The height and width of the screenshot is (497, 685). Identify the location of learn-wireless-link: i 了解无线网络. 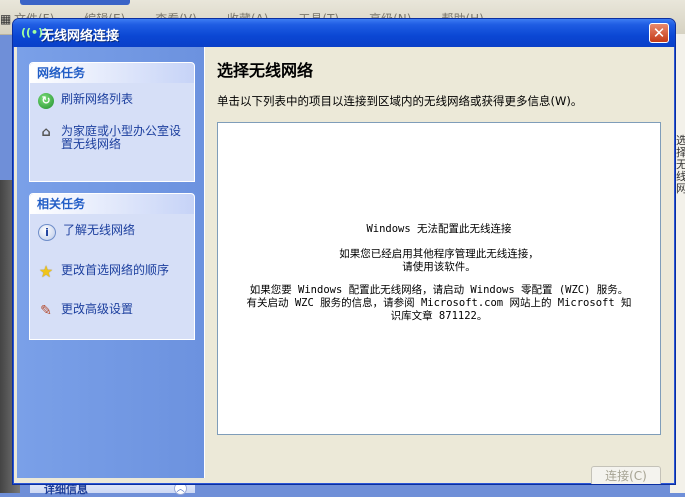
(112, 232).